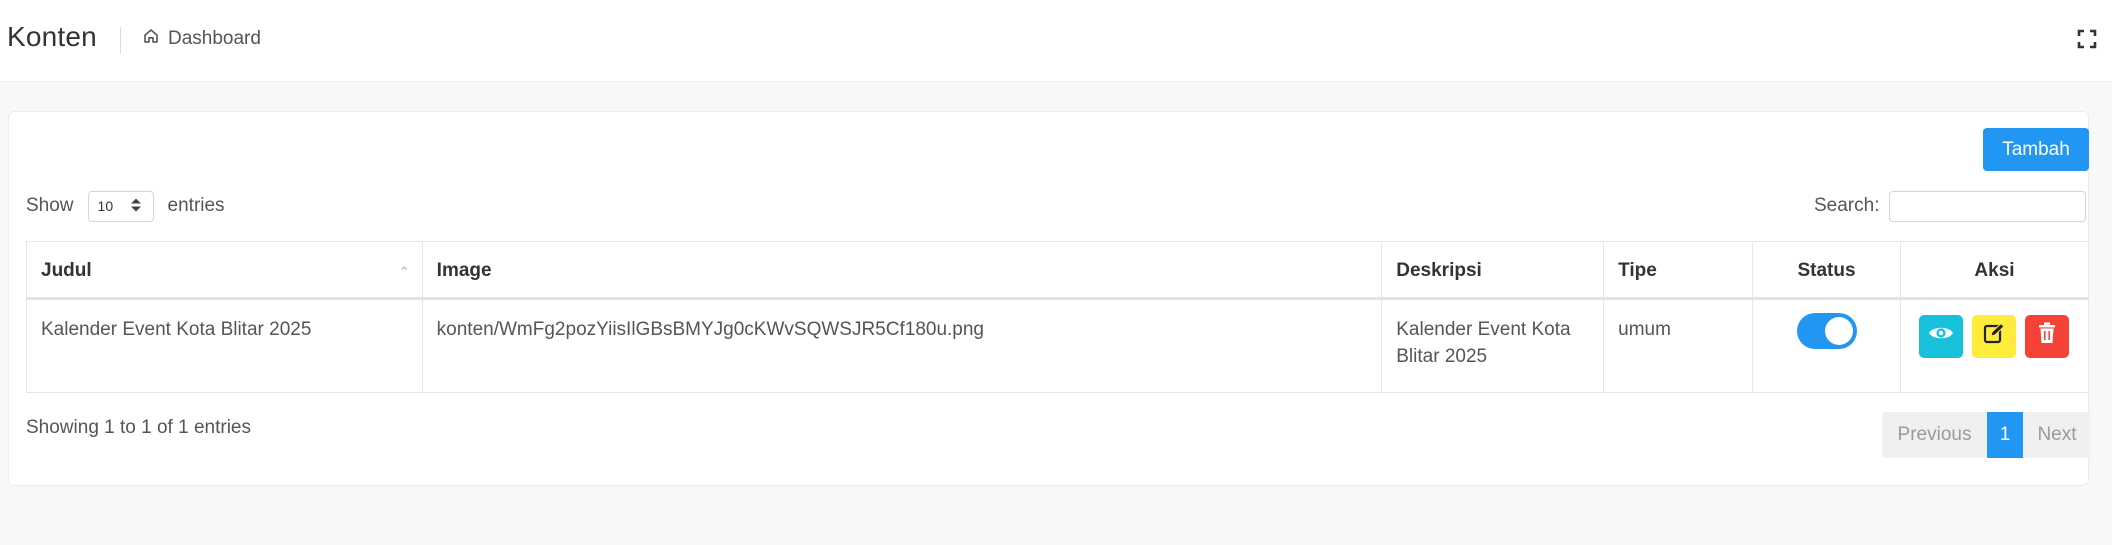 Image resolution: width=2112 pixels, height=545 pixels. What do you see at coordinates (120, 40) in the screenshot?
I see `title-divider` at bounding box center [120, 40].